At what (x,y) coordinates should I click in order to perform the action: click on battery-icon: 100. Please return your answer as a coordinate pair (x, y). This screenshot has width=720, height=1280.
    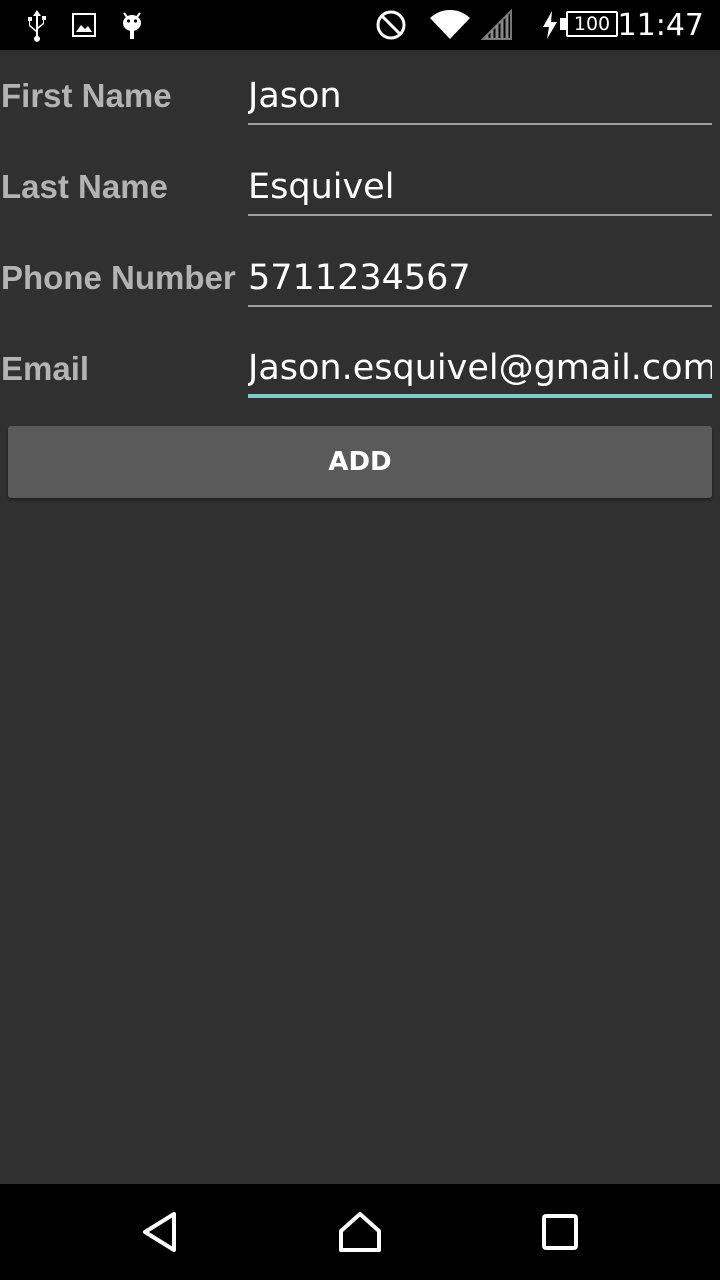
    Looking at the image, I should click on (592, 24).